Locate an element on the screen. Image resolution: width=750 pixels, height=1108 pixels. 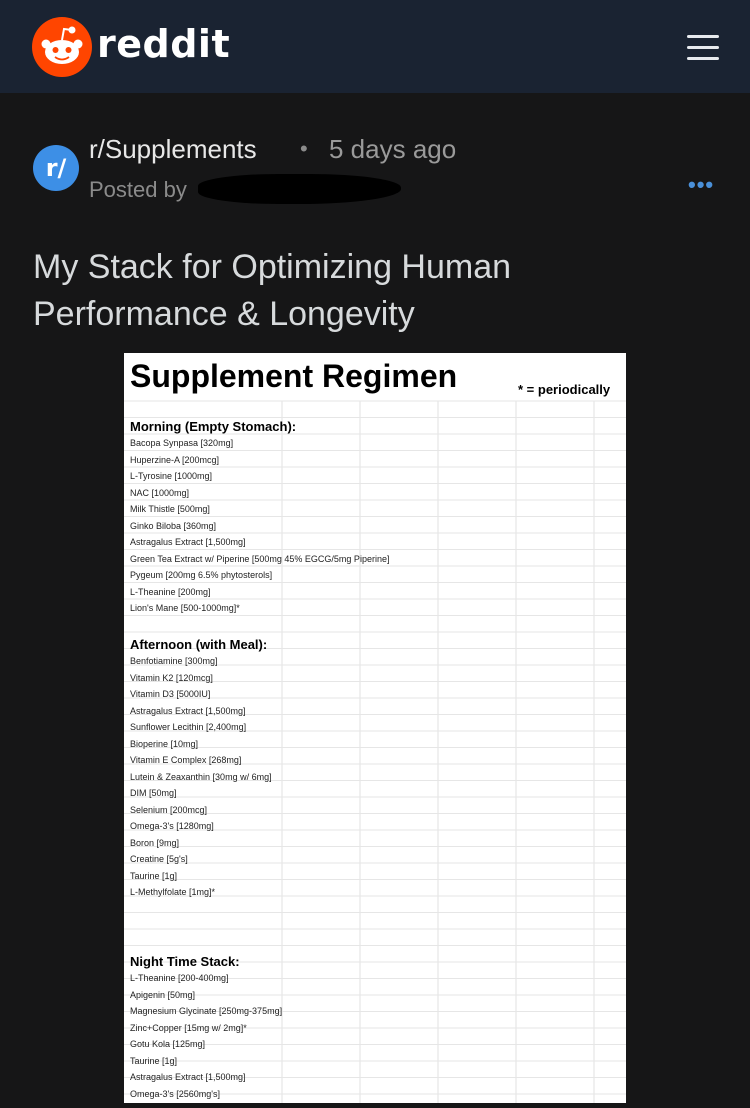
supplement-item: Gotu Kola [125mg] is located at coordinates (168, 1044).